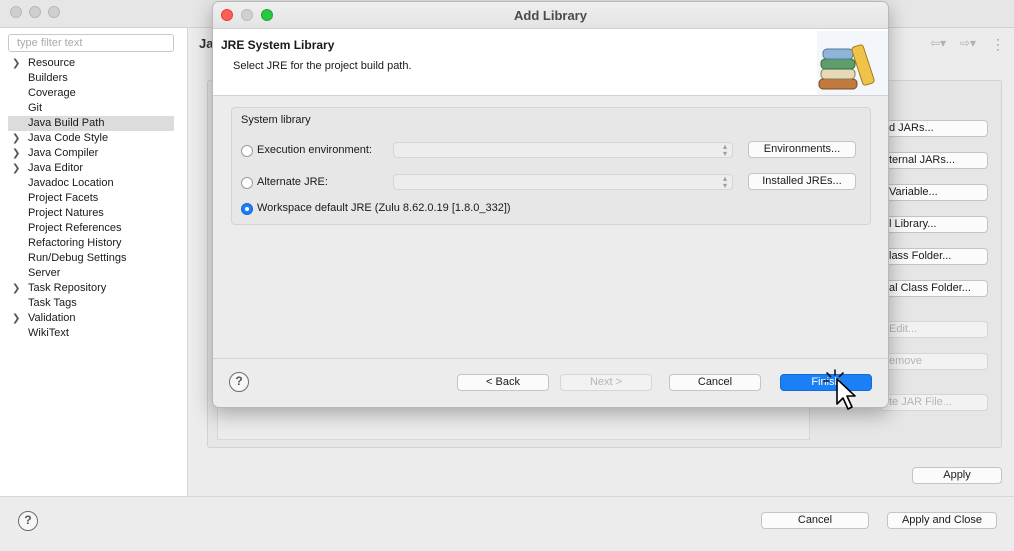  I want to click on tree-item-label: Server, so click(44, 273).